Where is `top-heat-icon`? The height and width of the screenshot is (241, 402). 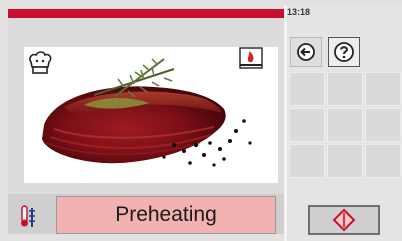 top-heat-icon is located at coordinates (251, 58).